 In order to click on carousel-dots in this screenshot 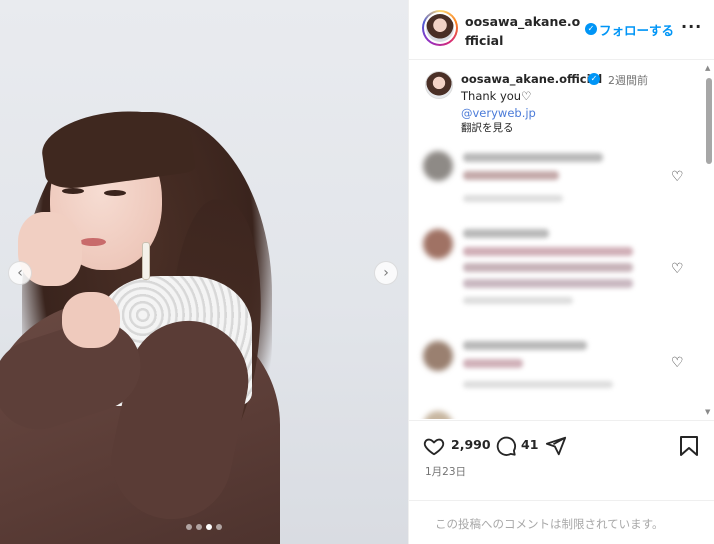, I will do `click(204, 527)`.